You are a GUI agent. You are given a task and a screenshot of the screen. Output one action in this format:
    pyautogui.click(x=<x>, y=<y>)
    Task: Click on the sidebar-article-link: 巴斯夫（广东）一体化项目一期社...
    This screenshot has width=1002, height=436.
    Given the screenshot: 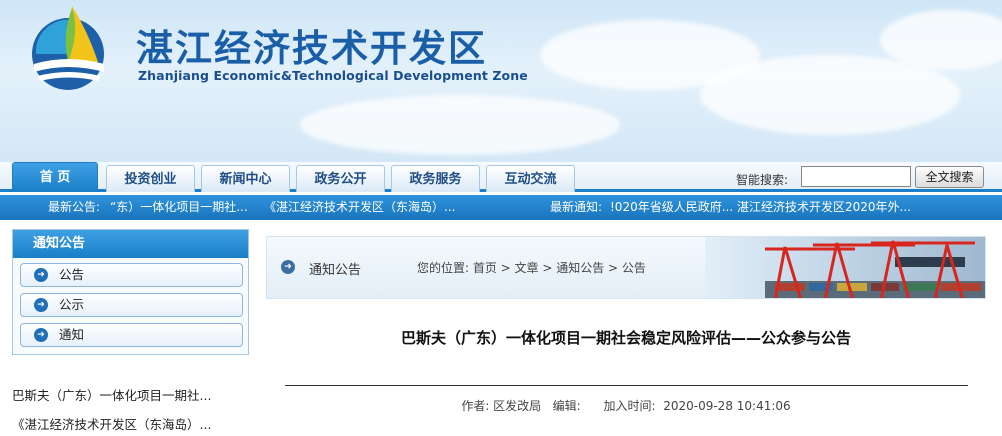 What is the action you would take?
    pyautogui.click(x=111, y=394)
    